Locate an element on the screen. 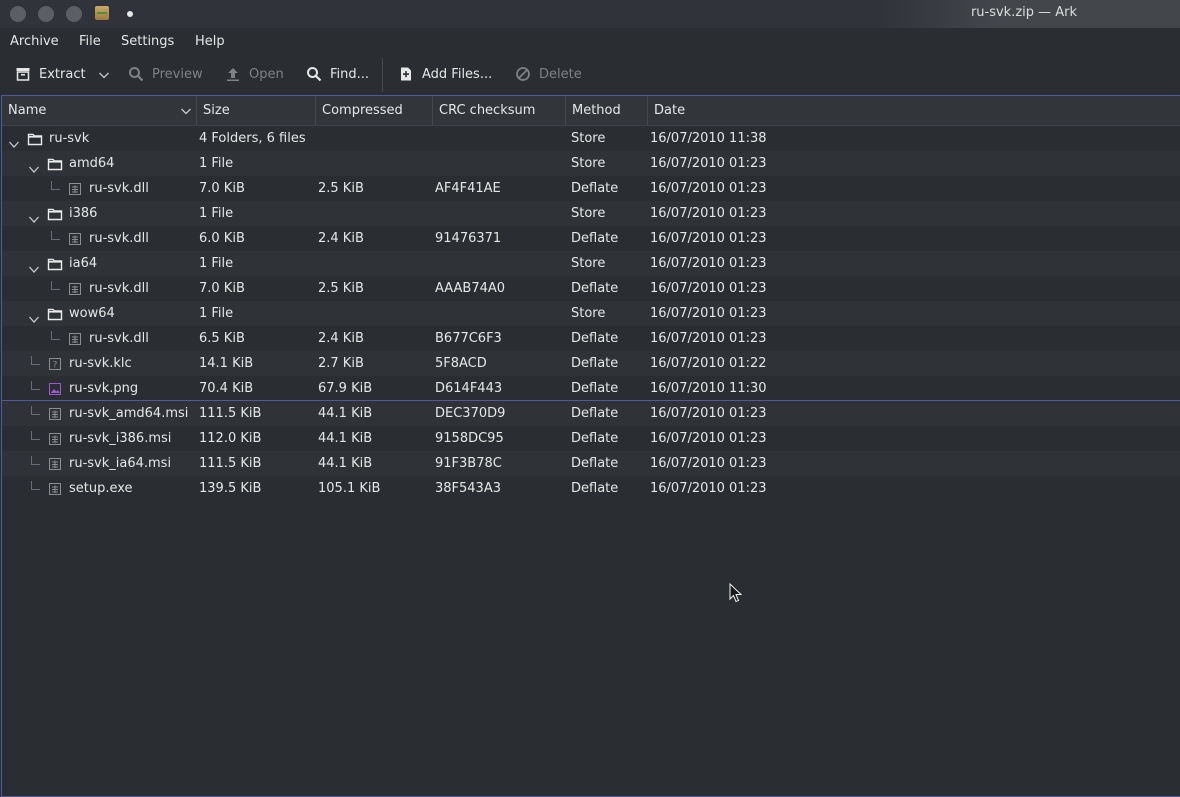 Image resolution: width=1180 pixels, height=797 pixels. column-size-label: Size is located at coordinates (216, 110).